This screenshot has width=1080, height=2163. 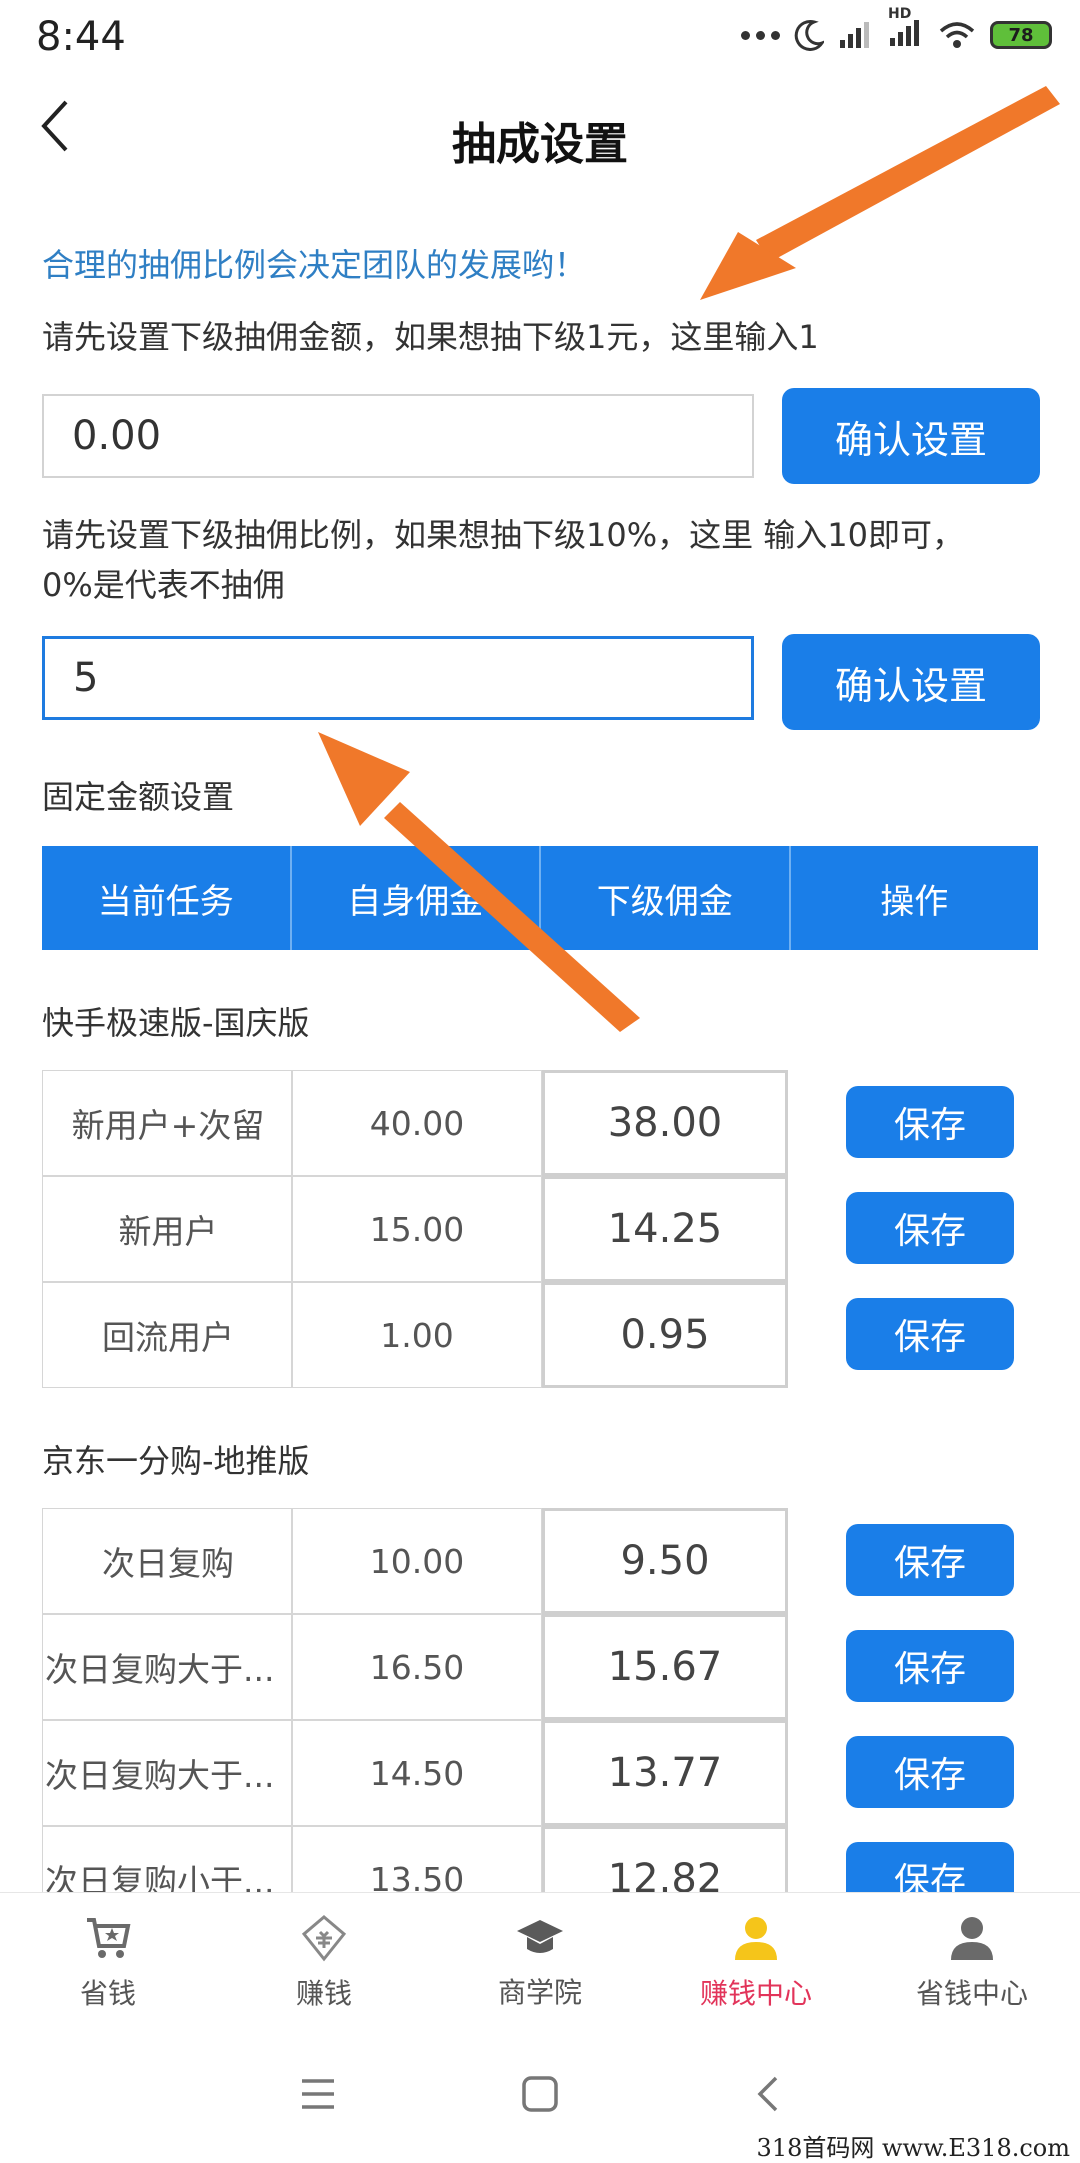 What do you see at coordinates (665, 1773) in the screenshot?
I see `sub-commission-input: 13.77` at bounding box center [665, 1773].